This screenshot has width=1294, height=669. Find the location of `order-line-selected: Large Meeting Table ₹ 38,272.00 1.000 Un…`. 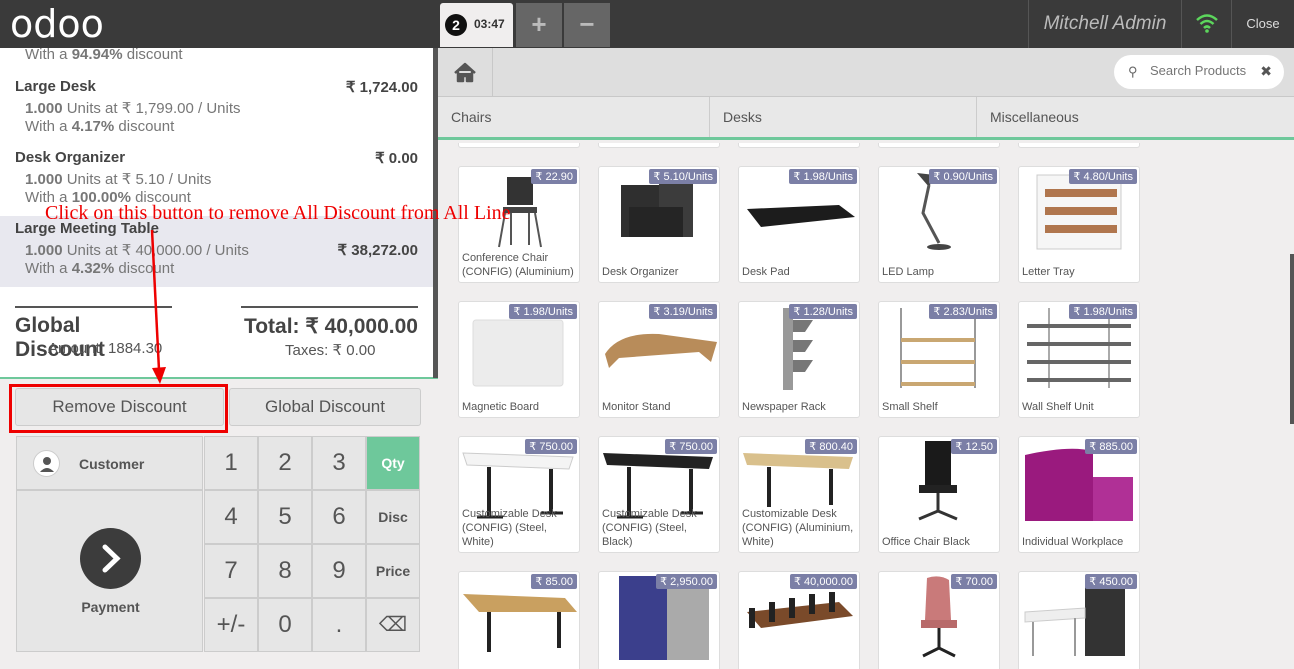

order-line-selected: Large Meeting Table ₹ 38,272.00 1.000 Un… is located at coordinates (216, 251).